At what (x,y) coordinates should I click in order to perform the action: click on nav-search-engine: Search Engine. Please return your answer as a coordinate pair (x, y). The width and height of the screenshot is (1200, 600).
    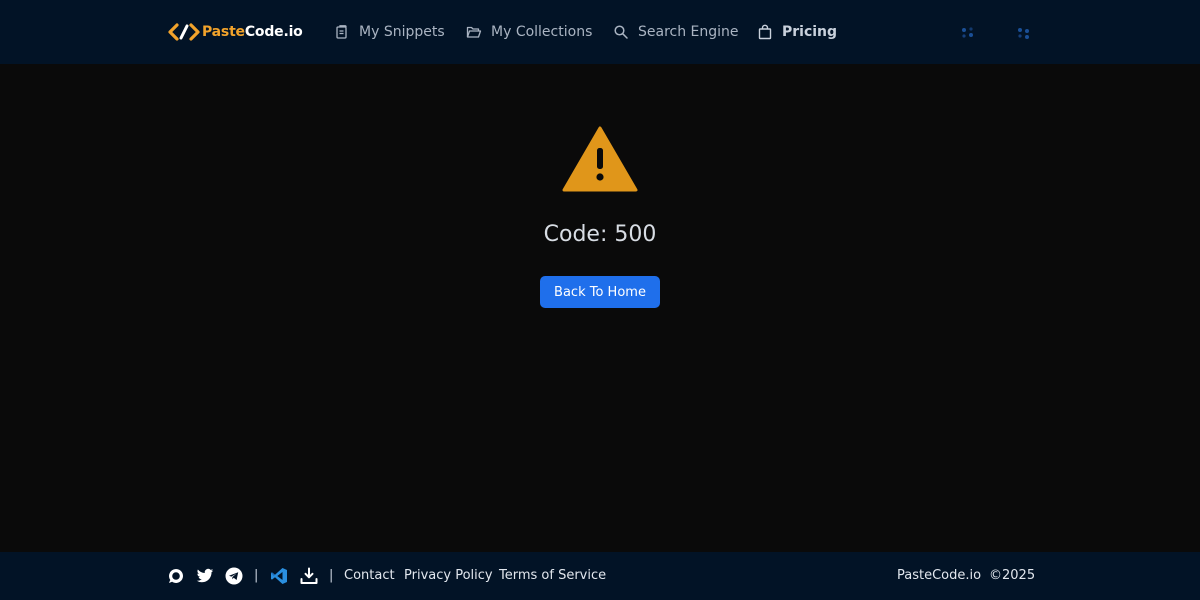
    Looking at the image, I should click on (676, 32).